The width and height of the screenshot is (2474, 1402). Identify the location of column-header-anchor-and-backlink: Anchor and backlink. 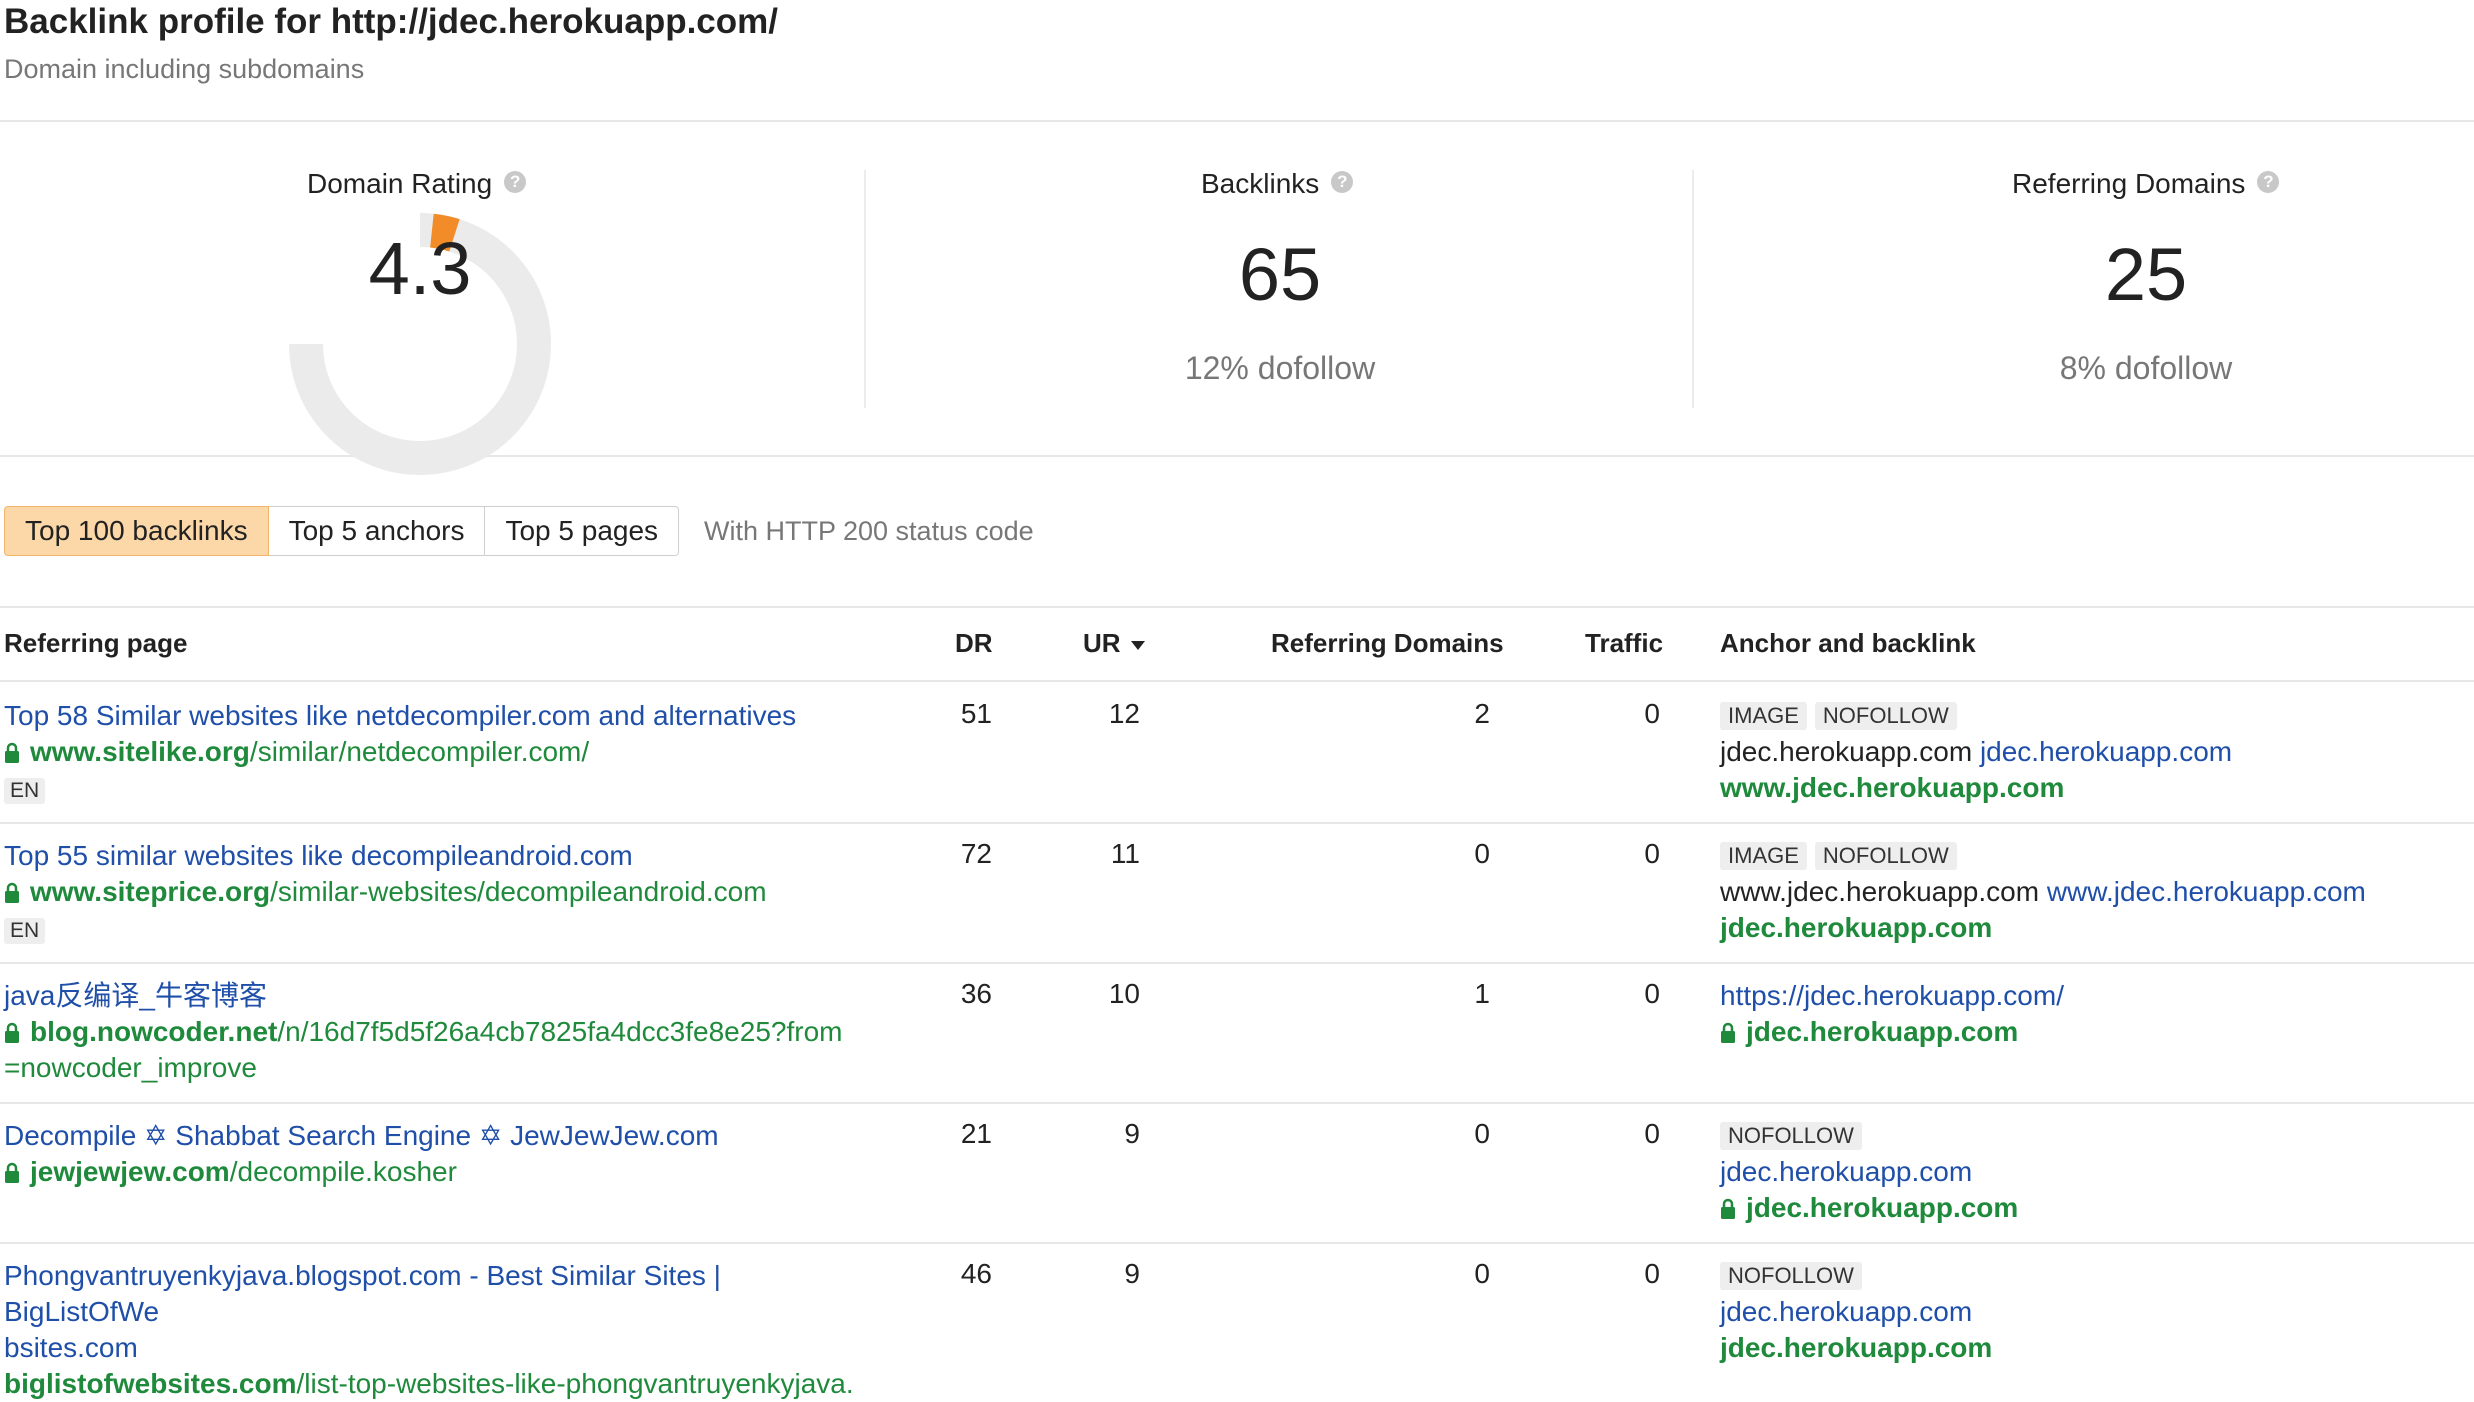
(1848, 643).